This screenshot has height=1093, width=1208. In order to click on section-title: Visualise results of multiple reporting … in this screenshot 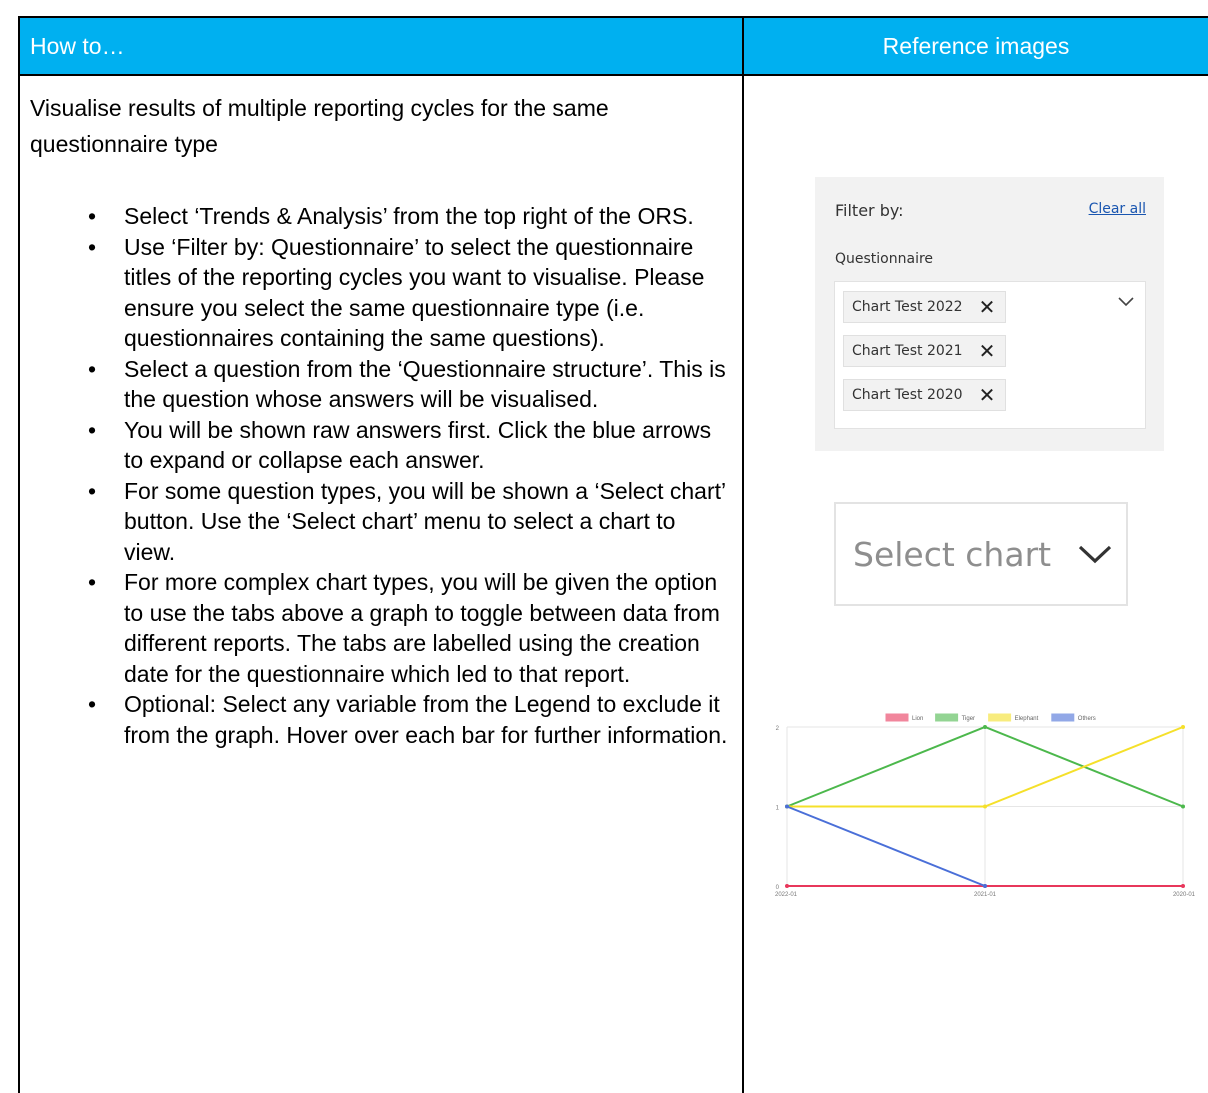, I will do `click(319, 126)`.